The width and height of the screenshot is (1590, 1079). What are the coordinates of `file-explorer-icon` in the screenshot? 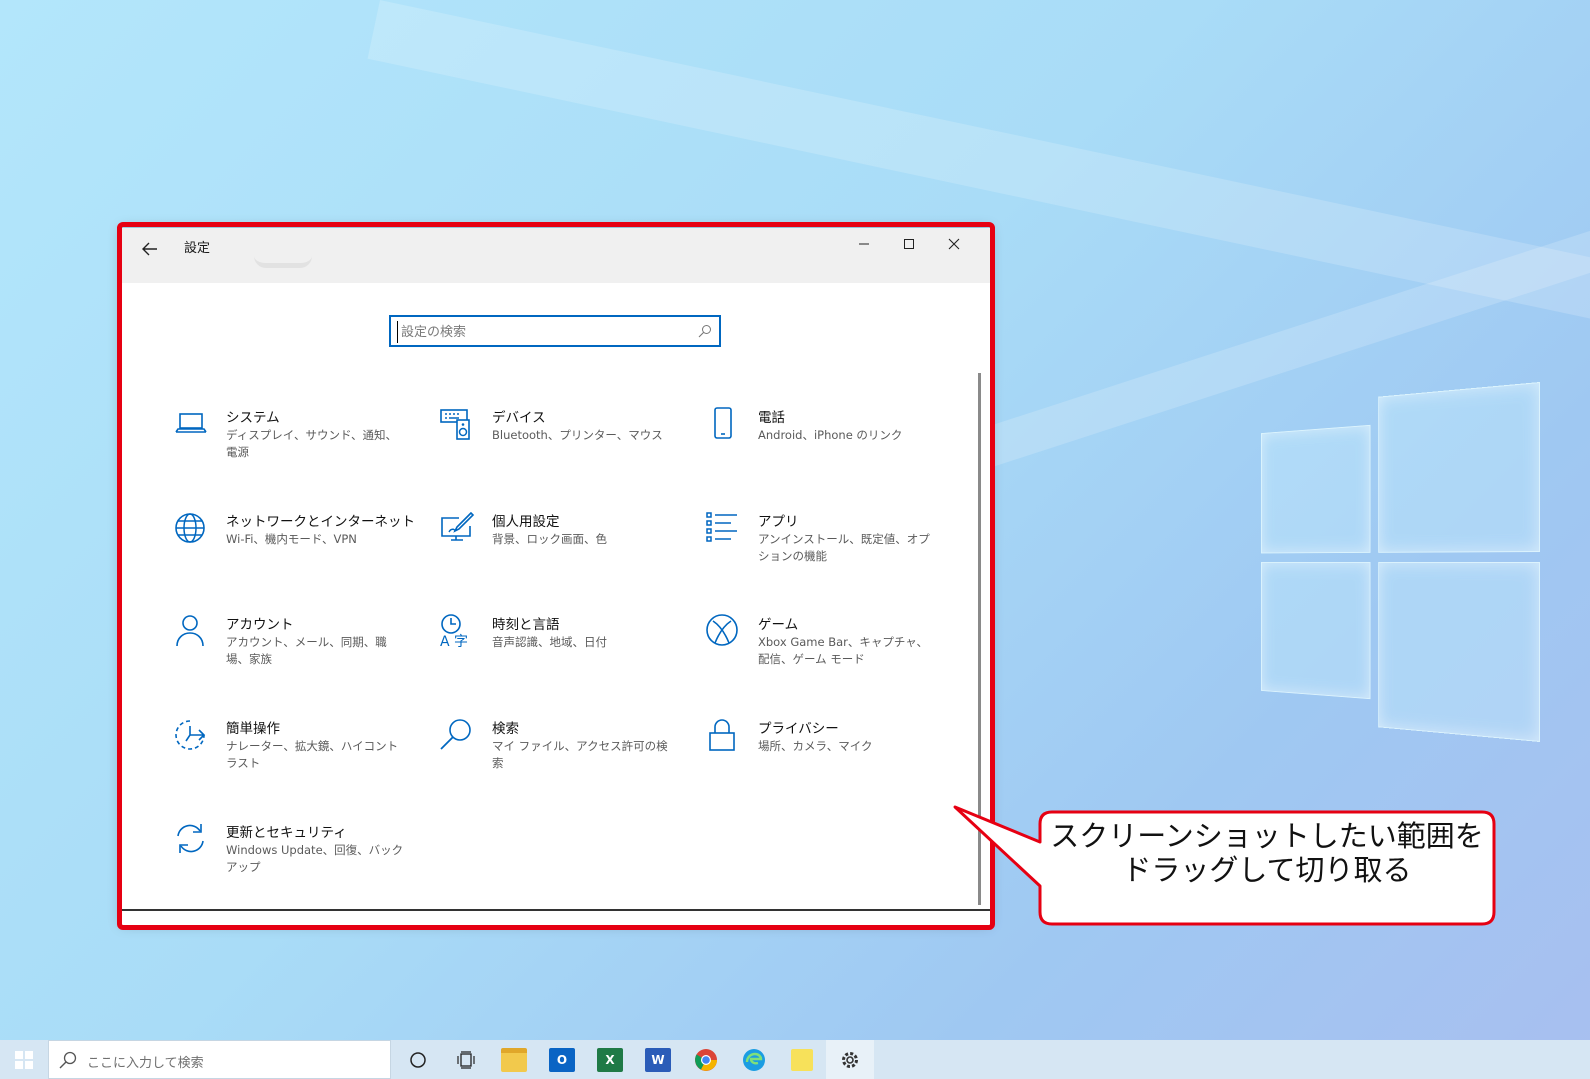 It's located at (514, 1060).